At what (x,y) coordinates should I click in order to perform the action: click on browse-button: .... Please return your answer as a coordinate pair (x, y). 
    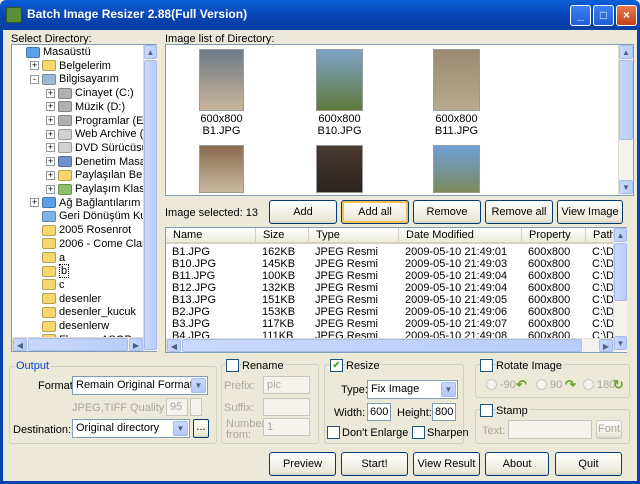
    Looking at the image, I should click on (201, 428).